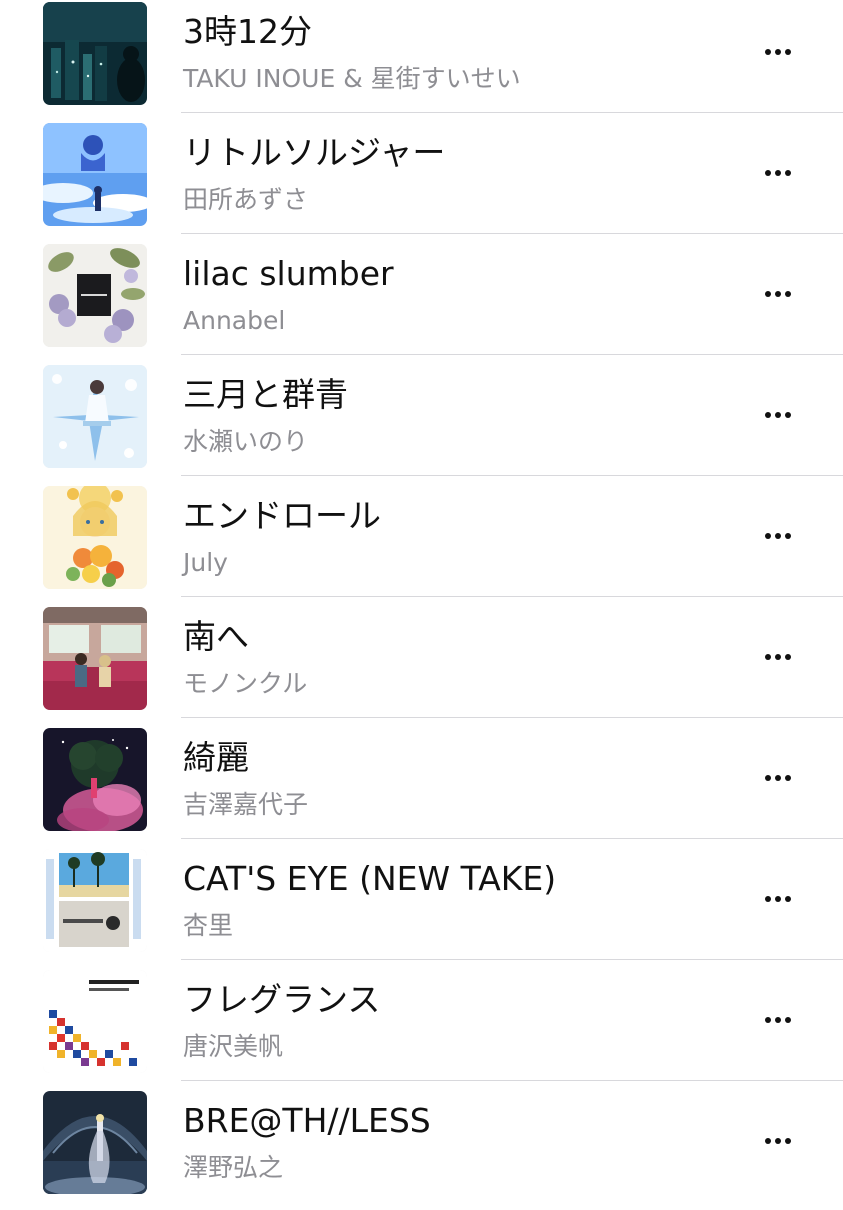 The width and height of the screenshot is (843, 1210). What do you see at coordinates (421, 665) in the screenshot?
I see `track-row: 南へ モノンクル` at bounding box center [421, 665].